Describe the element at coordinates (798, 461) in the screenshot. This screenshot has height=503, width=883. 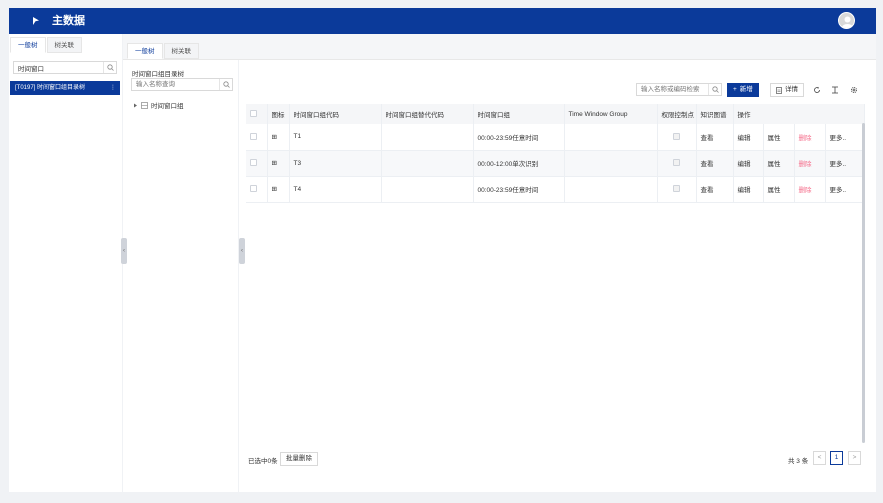
I see `pagination-total: 共 3 条` at that location.